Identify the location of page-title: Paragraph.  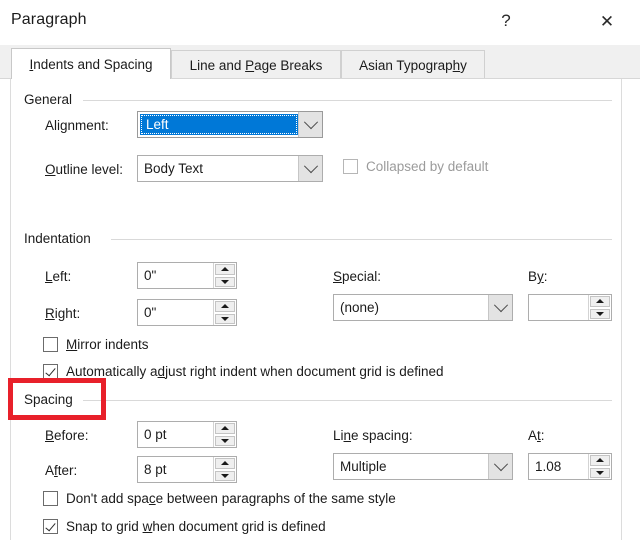
(49, 19).